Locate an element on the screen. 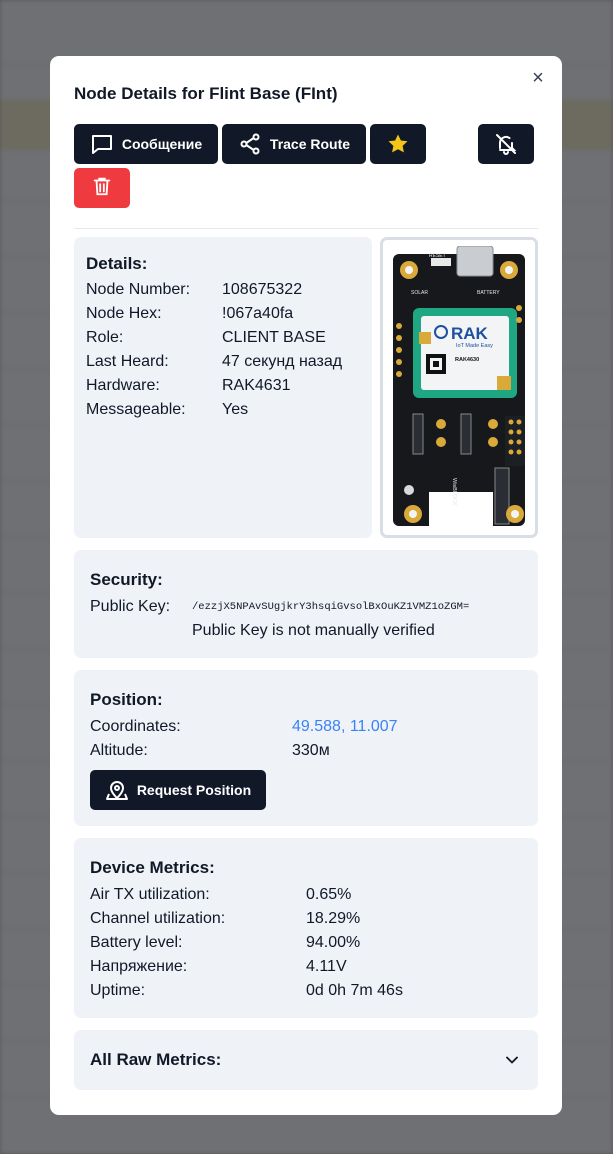 This screenshot has height=1154, width=613. detail-label: Messageable: is located at coordinates (136, 409).